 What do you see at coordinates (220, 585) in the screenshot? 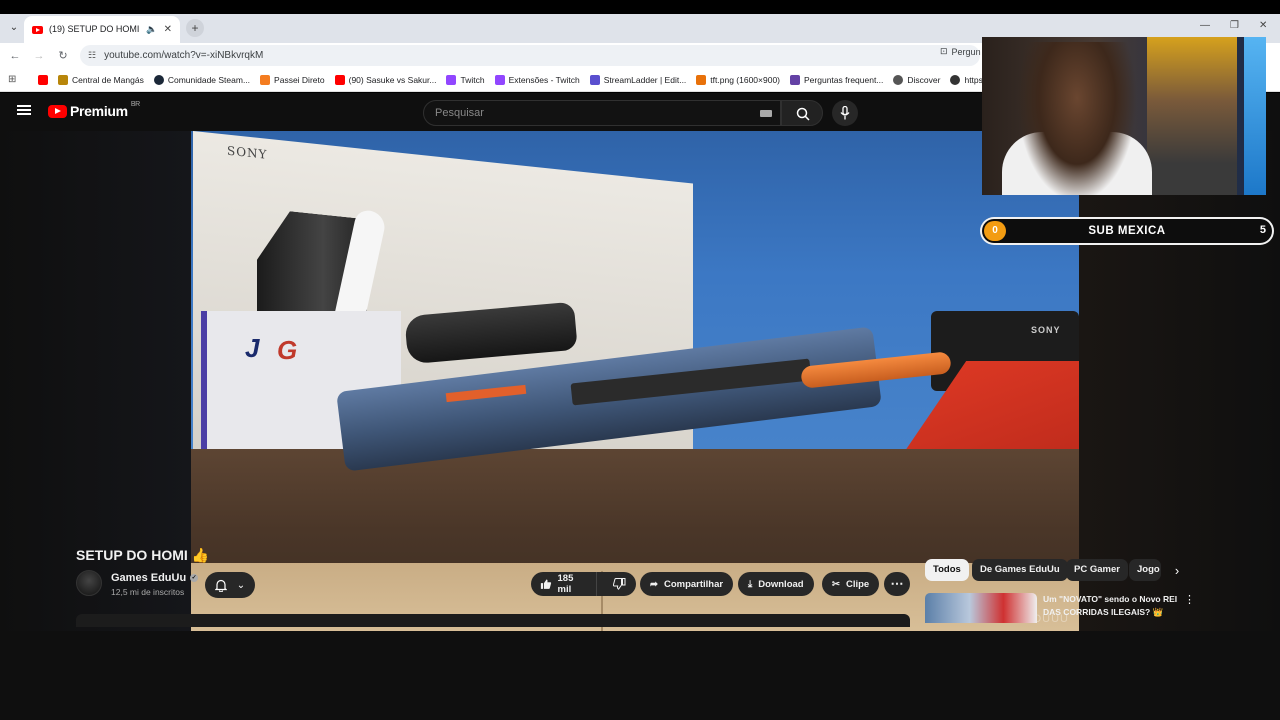
I see `bell-icon` at bounding box center [220, 585].